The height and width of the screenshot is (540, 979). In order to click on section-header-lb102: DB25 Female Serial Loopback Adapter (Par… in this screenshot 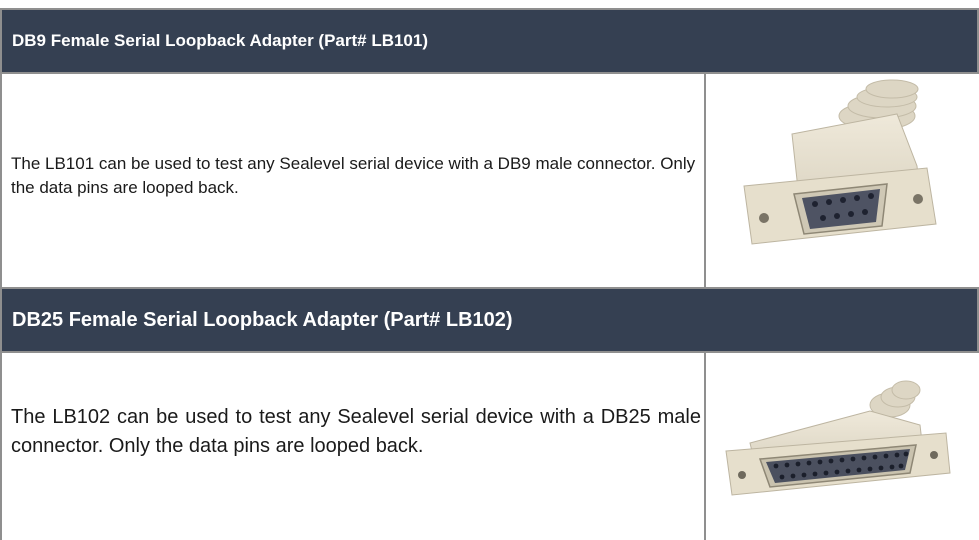, I will do `click(489, 320)`.